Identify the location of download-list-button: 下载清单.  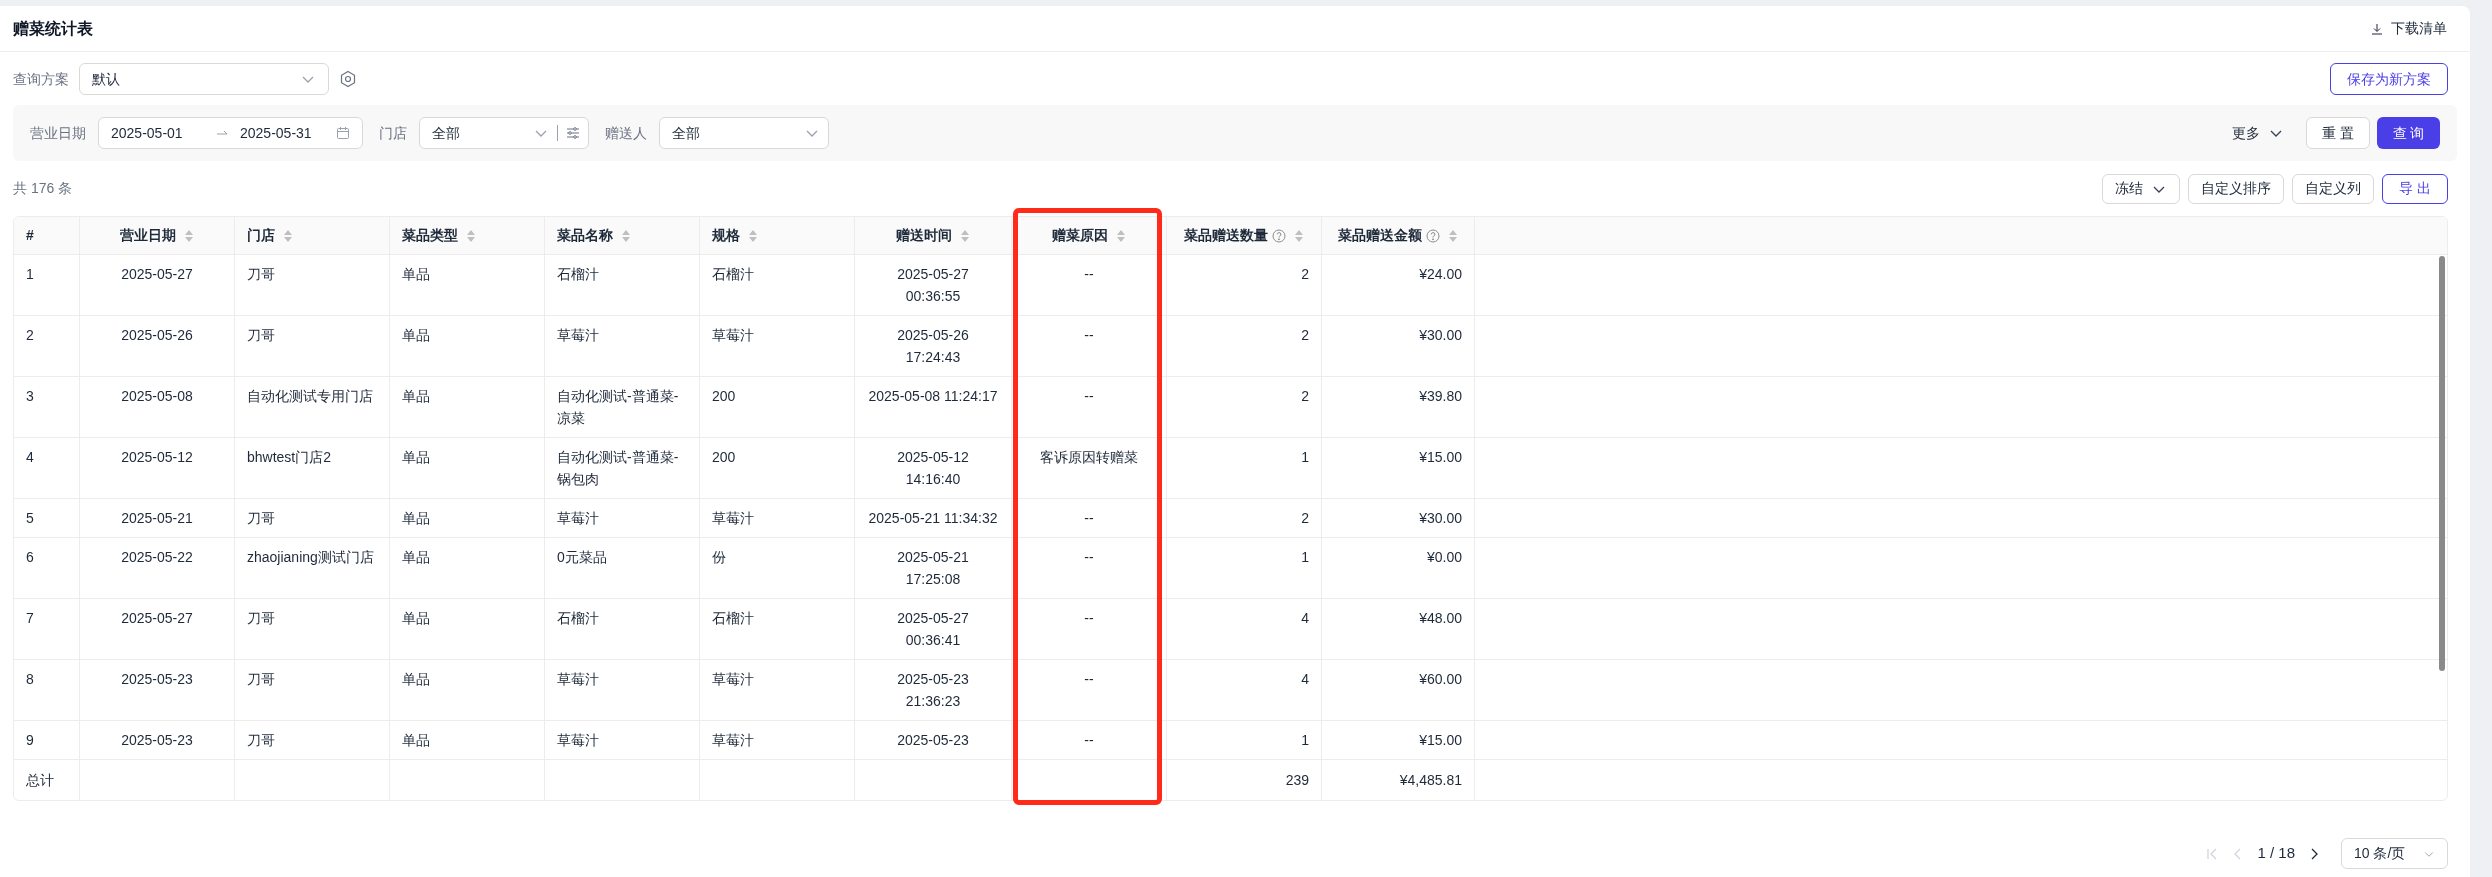
(2409, 28).